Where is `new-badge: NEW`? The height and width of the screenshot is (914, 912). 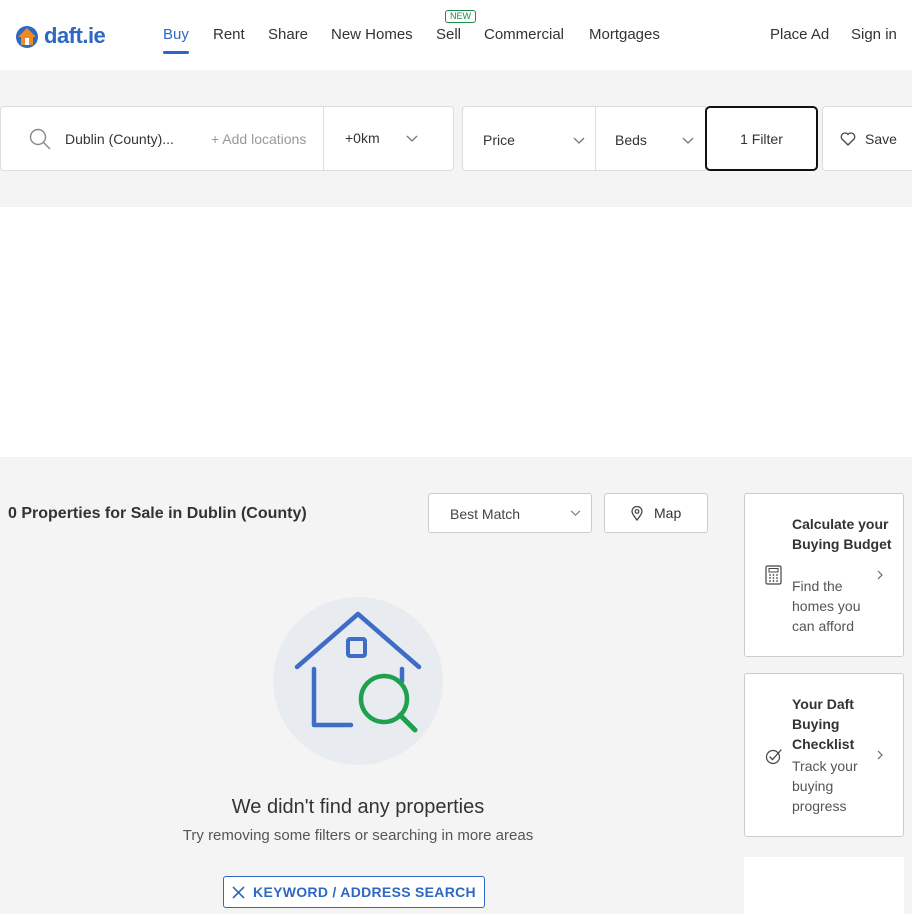
new-badge: NEW is located at coordinates (460, 16).